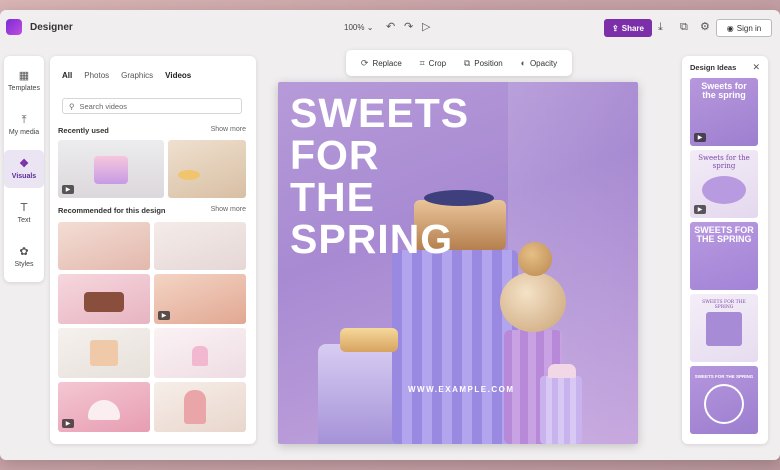  I want to click on mini-cake-image, so click(562, 371).